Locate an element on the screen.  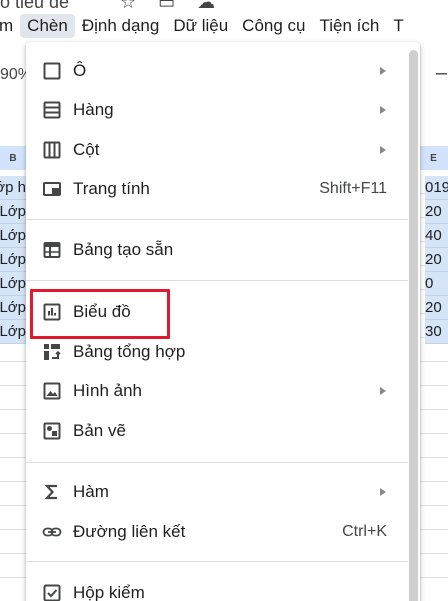
menu-item-cell: Ô is located at coordinates (223, 71).